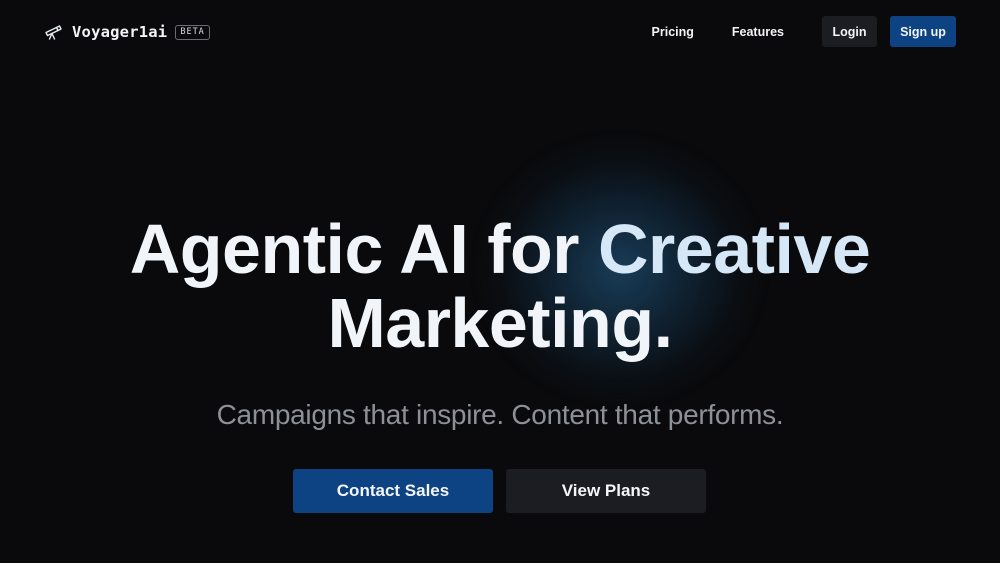  Describe the element at coordinates (804, 31) in the screenshot. I see `top-nav: Pricing Features Login Sign up` at that location.